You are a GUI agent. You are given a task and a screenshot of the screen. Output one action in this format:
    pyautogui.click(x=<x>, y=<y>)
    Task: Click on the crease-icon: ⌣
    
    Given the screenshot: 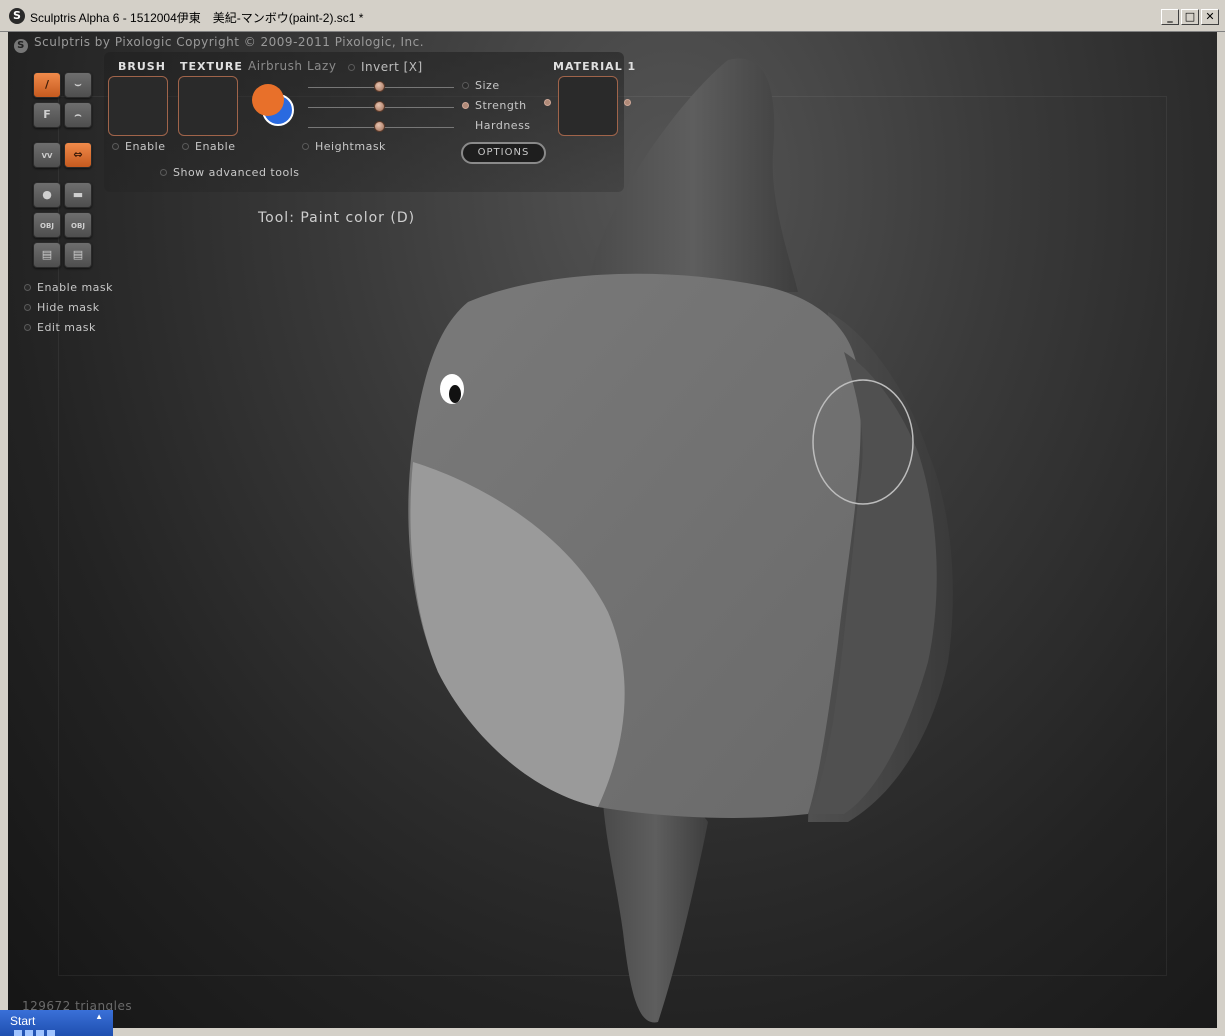 What is the action you would take?
    pyautogui.click(x=78, y=84)
    